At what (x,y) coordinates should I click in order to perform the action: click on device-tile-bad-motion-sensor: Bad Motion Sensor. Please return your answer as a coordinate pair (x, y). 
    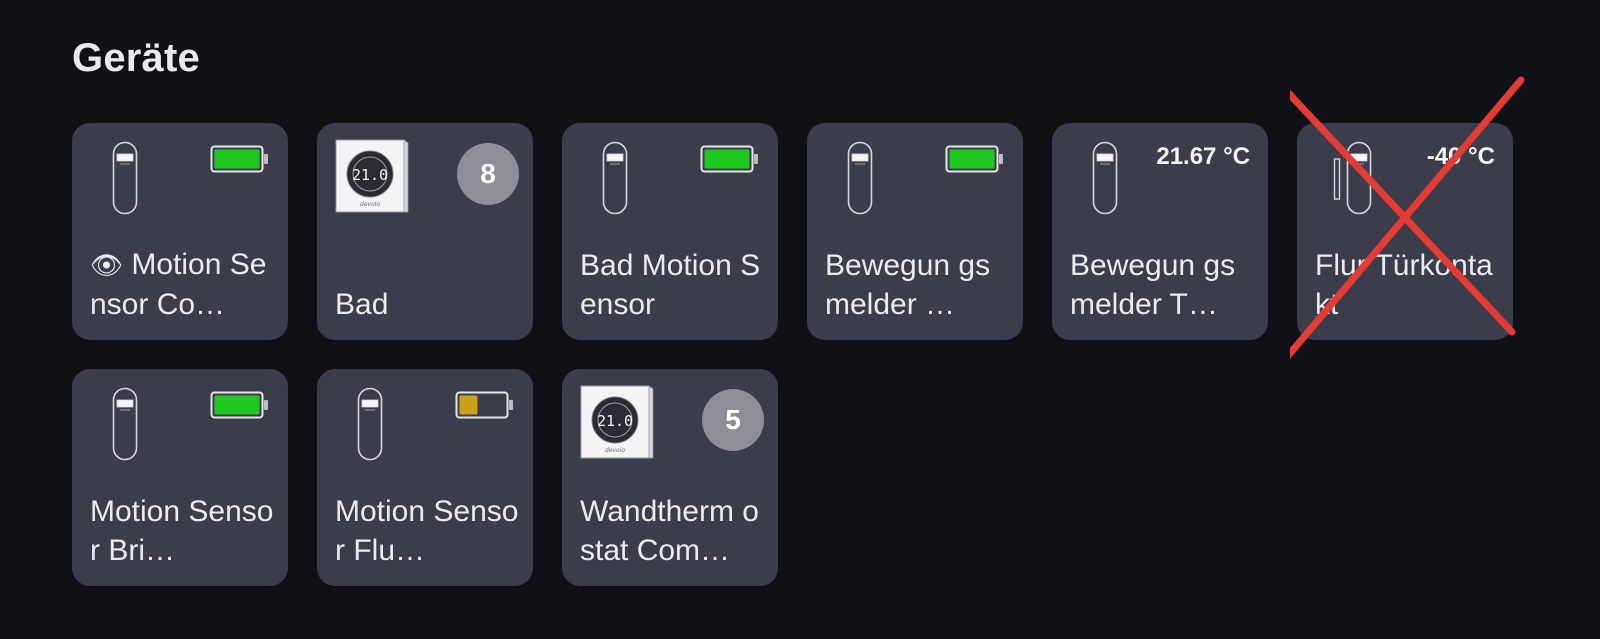
    Looking at the image, I should click on (670, 231).